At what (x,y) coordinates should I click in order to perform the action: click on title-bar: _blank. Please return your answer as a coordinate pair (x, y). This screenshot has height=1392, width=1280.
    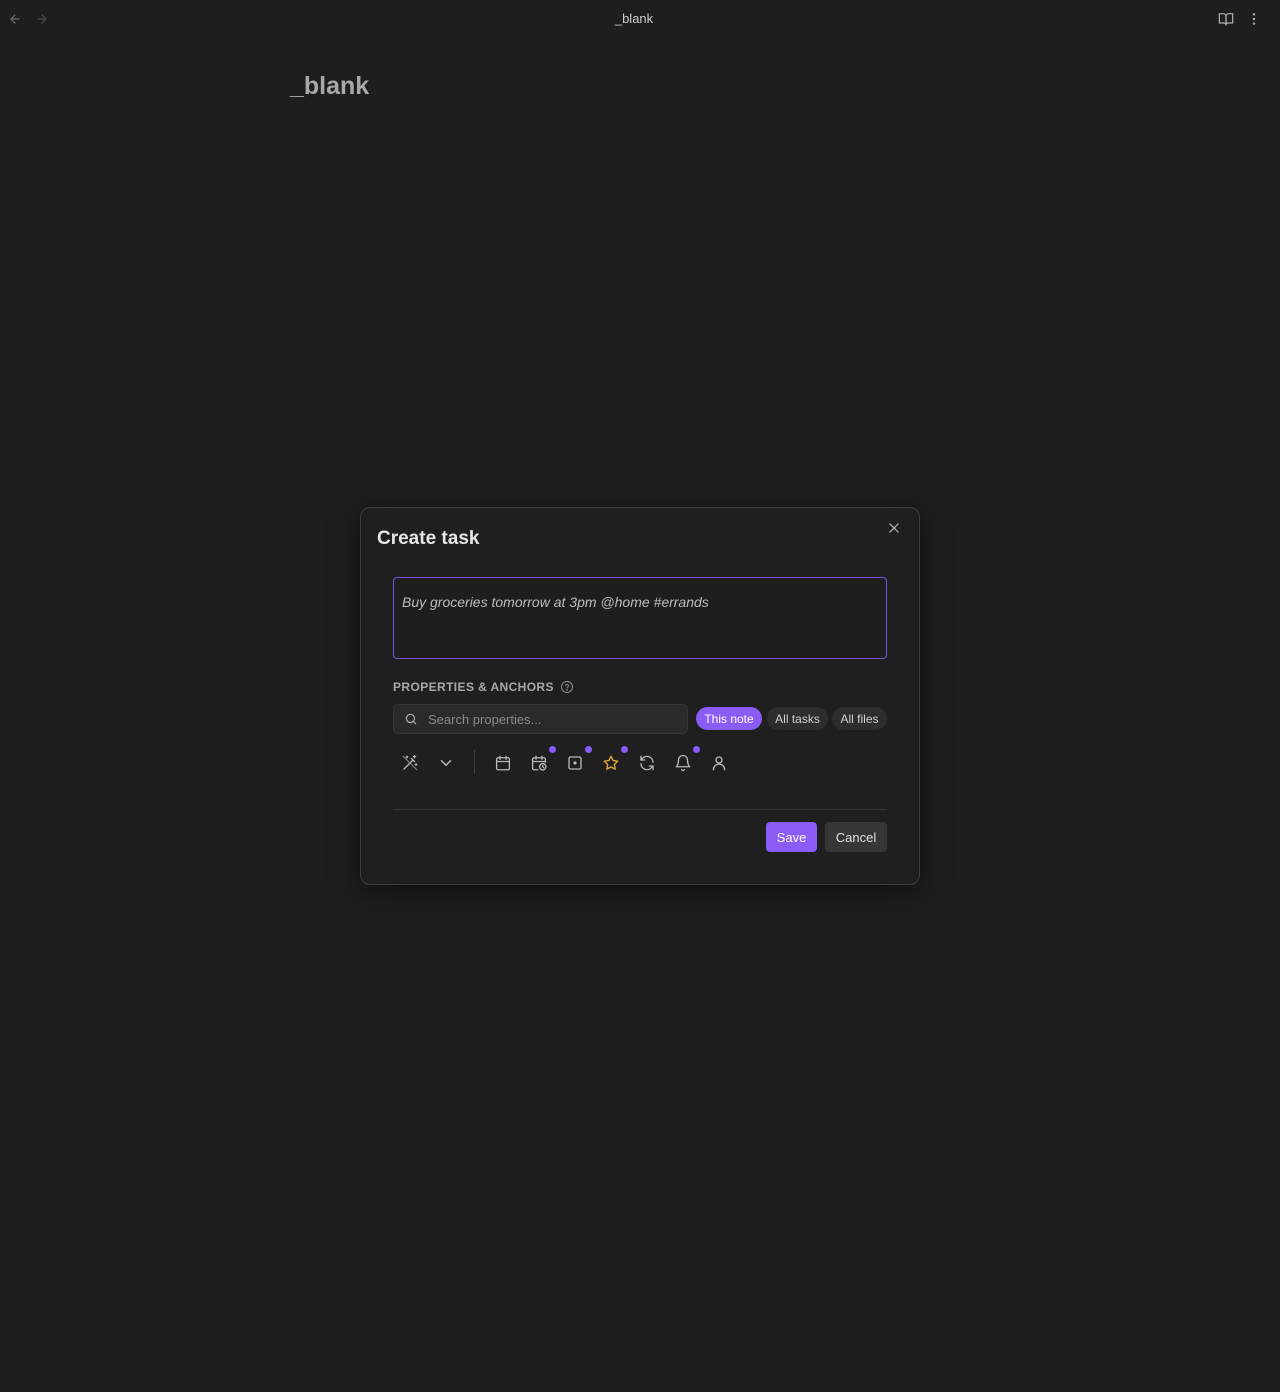
    Looking at the image, I should click on (640, 19).